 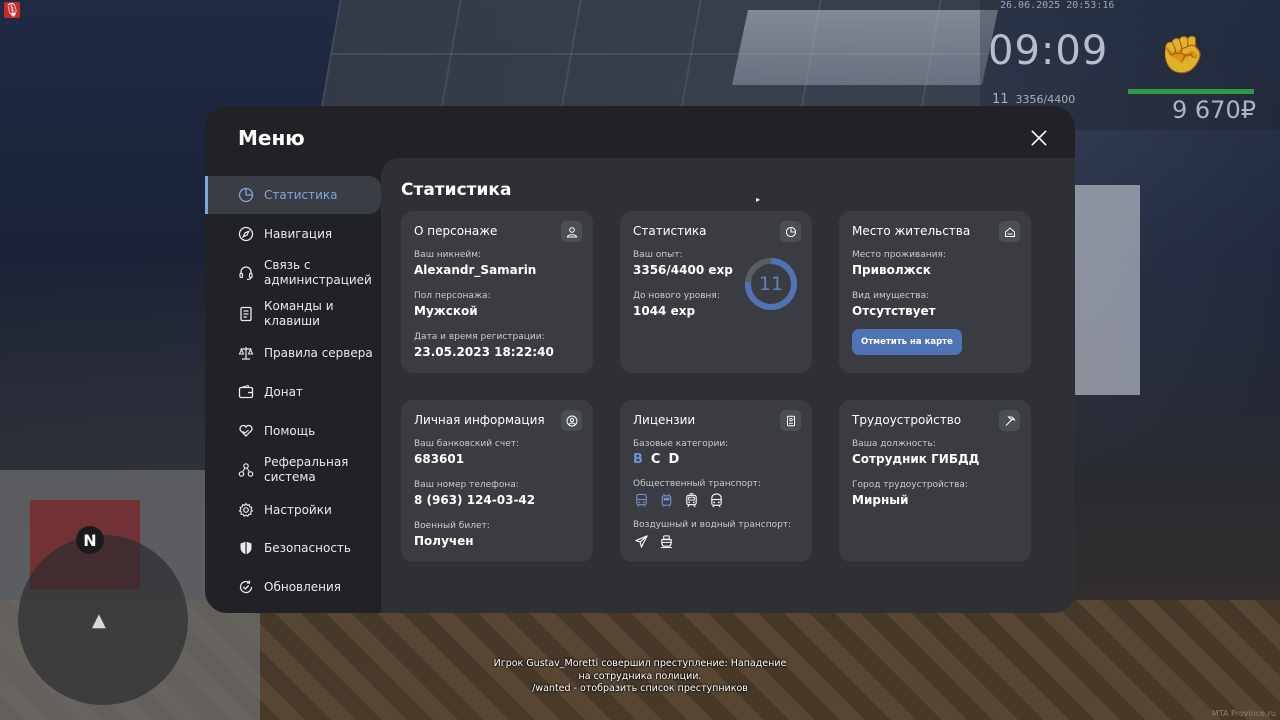 What do you see at coordinates (246, 353) in the screenshot?
I see `scales-icon` at bounding box center [246, 353].